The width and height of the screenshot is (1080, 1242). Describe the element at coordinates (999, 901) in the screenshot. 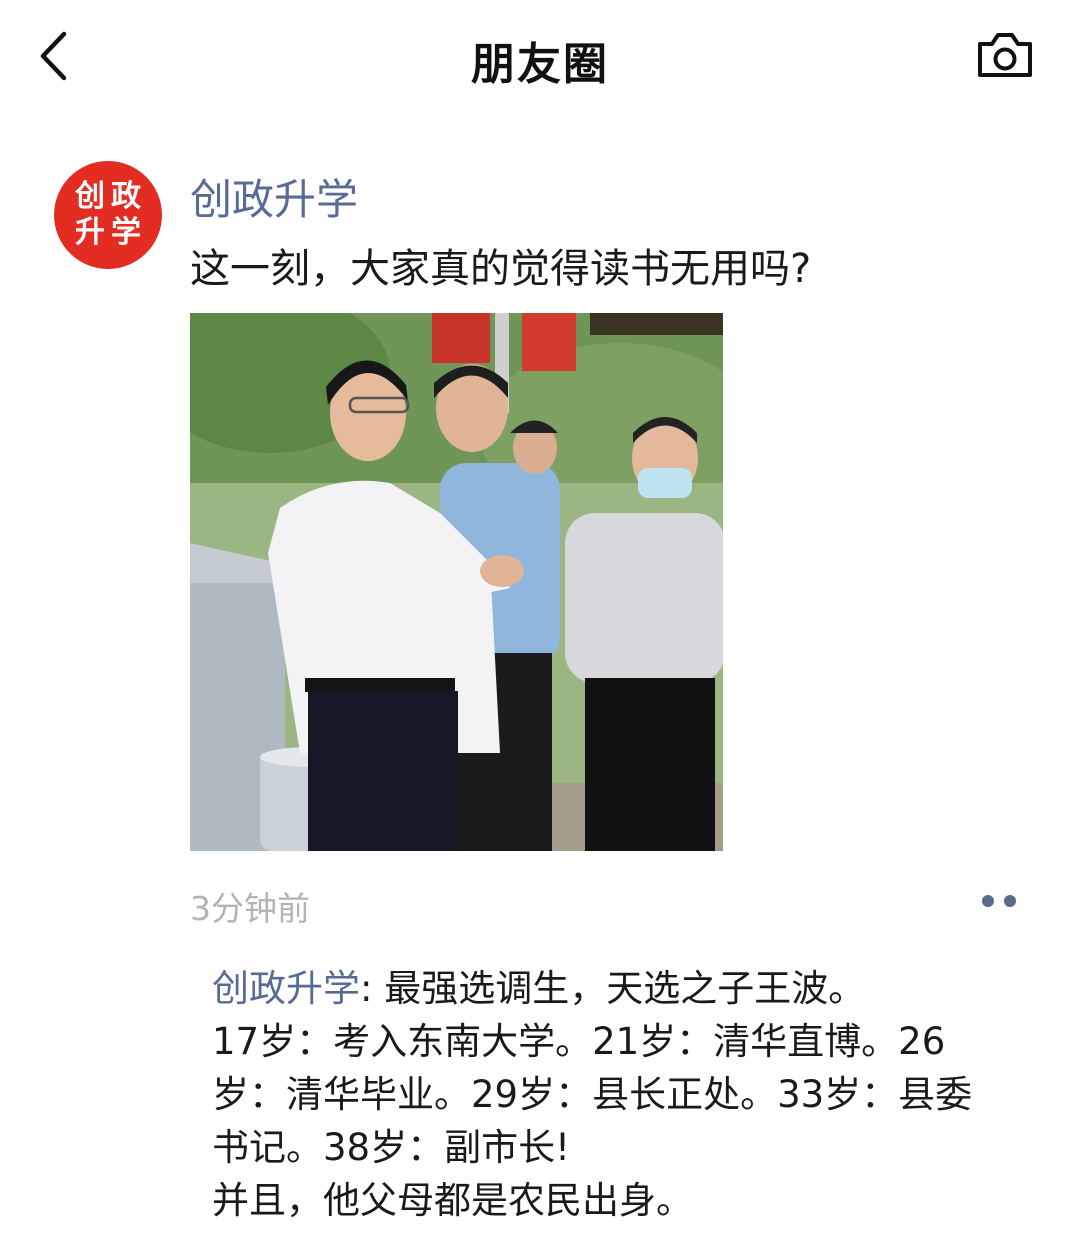

I see `more-options-button` at that location.